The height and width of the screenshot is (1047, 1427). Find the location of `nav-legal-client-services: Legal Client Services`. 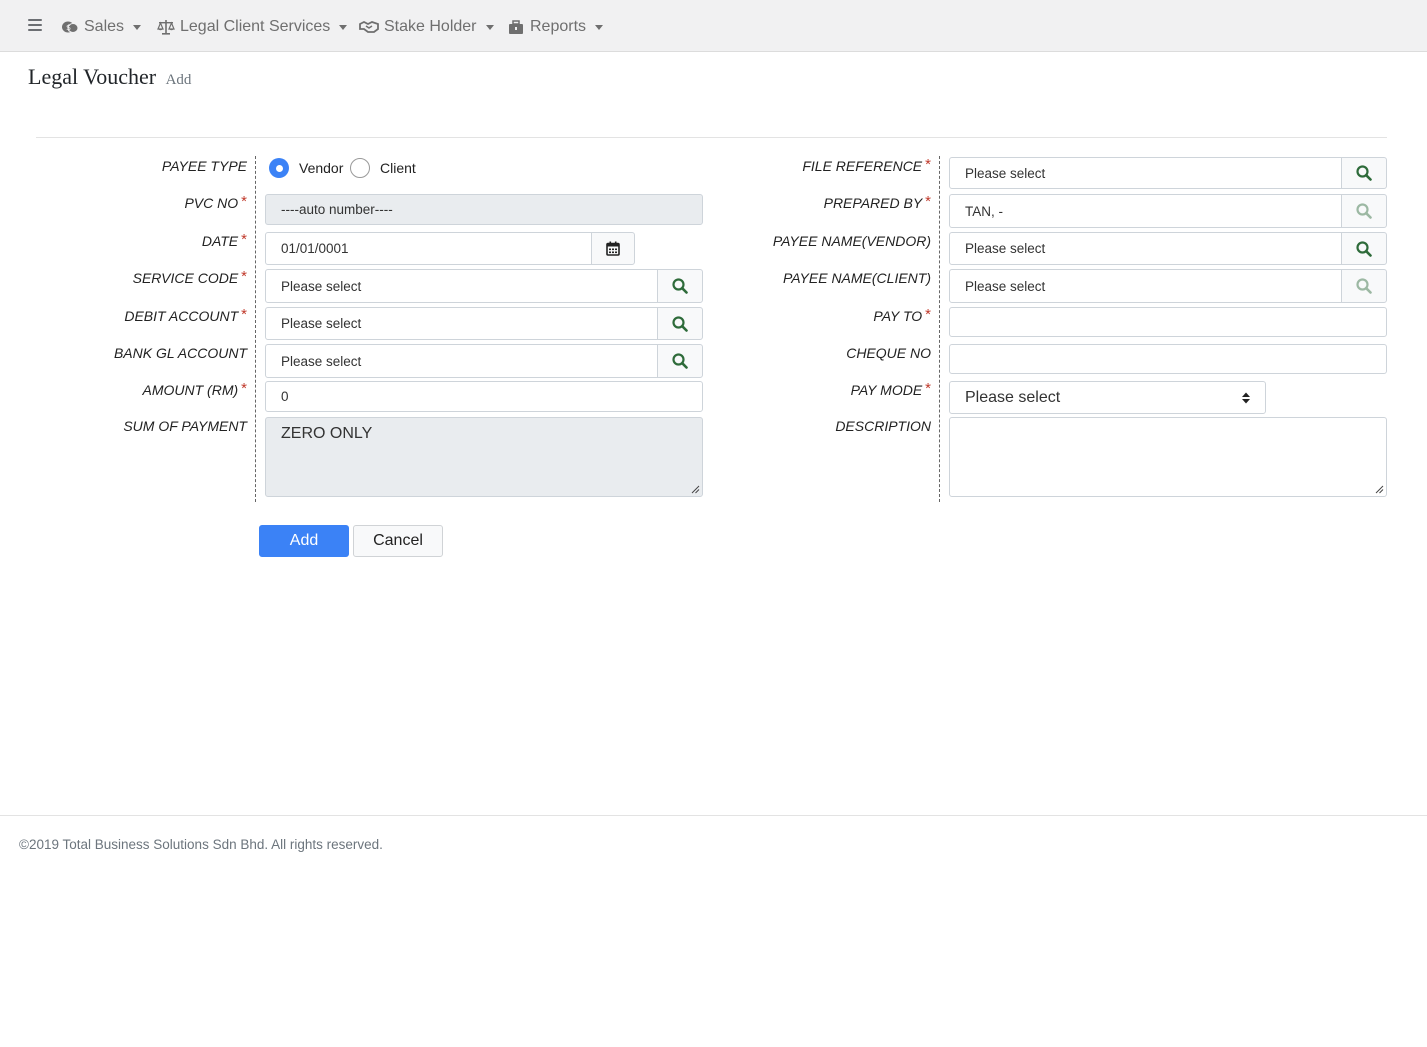

nav-legal-client-services: Legal Client Services is located at coordinates (252, 27).